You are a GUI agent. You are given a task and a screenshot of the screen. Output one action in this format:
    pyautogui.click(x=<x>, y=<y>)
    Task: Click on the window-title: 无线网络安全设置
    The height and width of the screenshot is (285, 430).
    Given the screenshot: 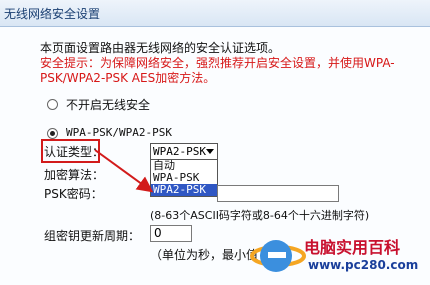 What is the action you would take?
    pyautogui.click(x=52, y=14)
    